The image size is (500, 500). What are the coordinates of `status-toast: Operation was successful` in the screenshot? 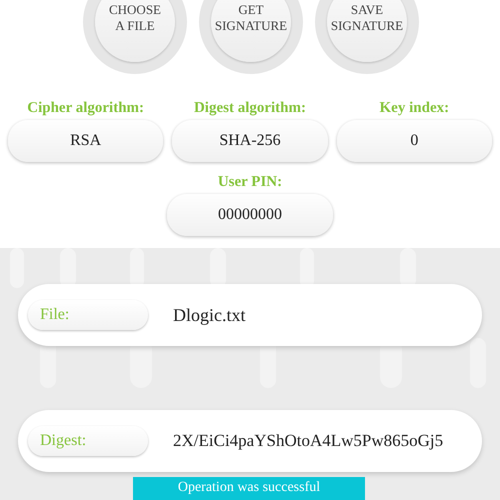 It's located at (249, 488).